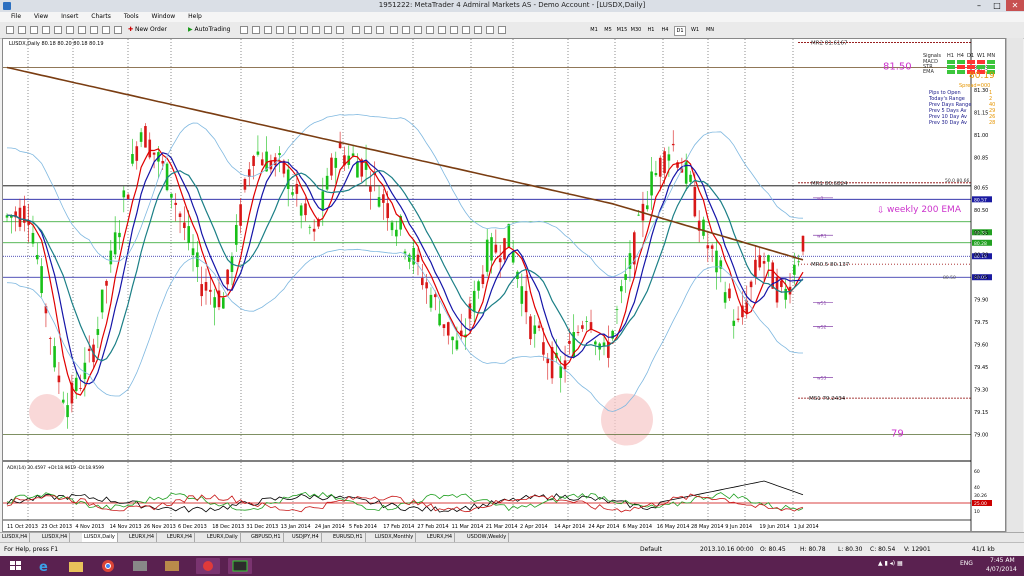 The height and width of the screenshot is (576, 1024). What do you see at coordinates (773, 549) in the screenshot?
I see `status-open: O: 80.45` at bounding box center [773, 549].